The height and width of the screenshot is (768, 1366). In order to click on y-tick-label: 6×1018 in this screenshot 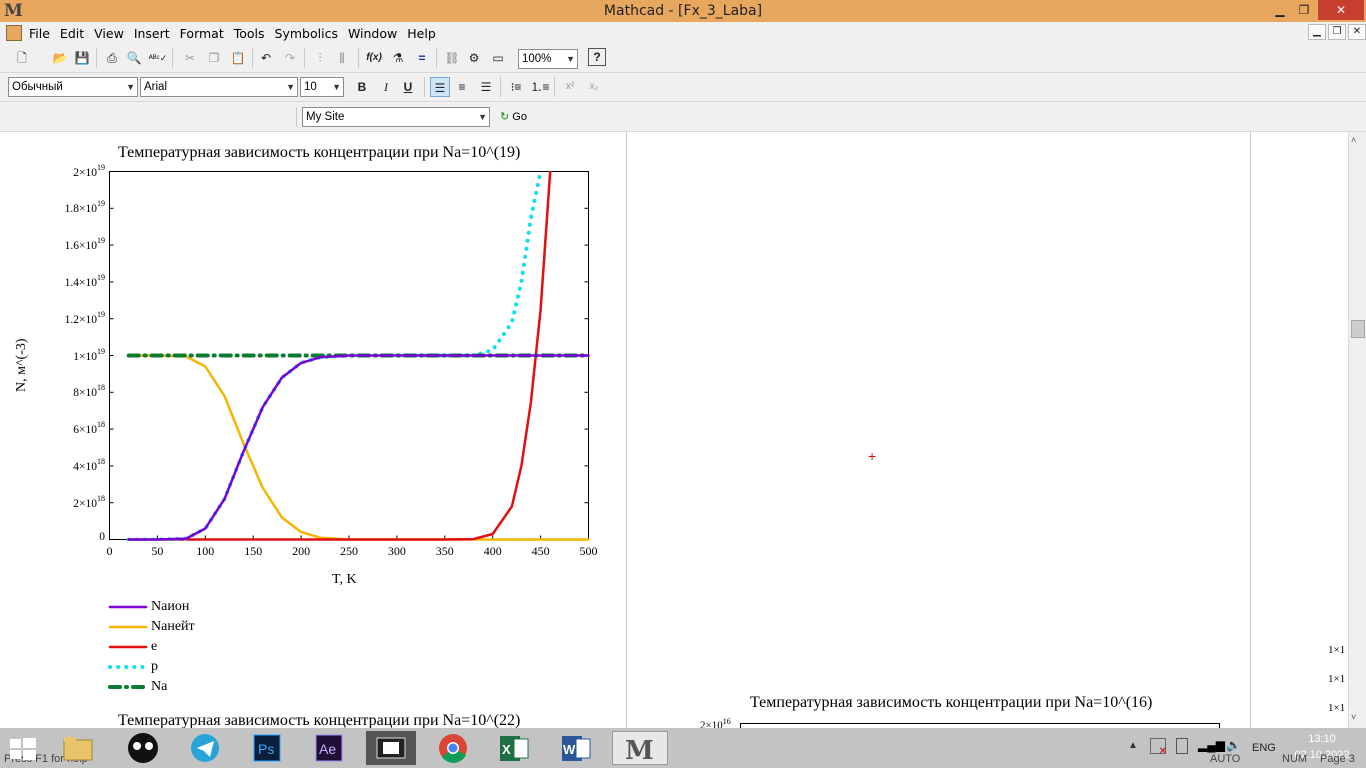, I will do `click(89, 428)`.